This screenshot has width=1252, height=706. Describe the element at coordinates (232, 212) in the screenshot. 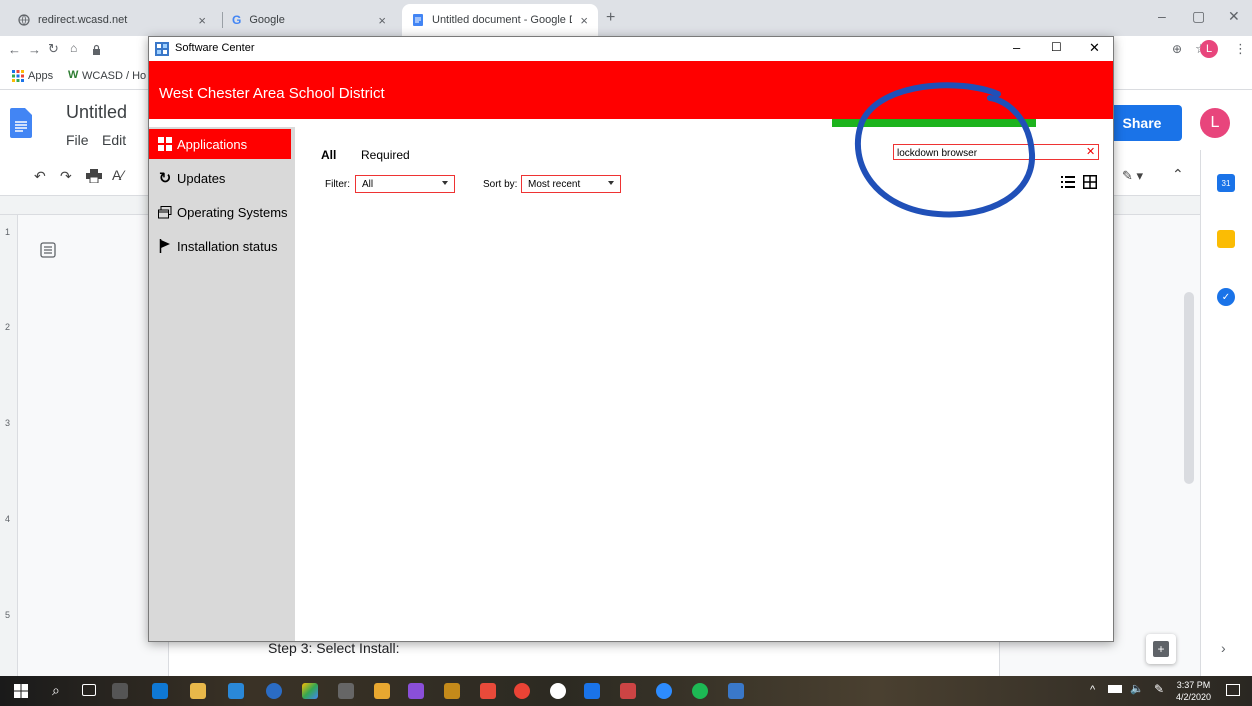

I see `sidebar-item-label: Operating Systems` at that location.